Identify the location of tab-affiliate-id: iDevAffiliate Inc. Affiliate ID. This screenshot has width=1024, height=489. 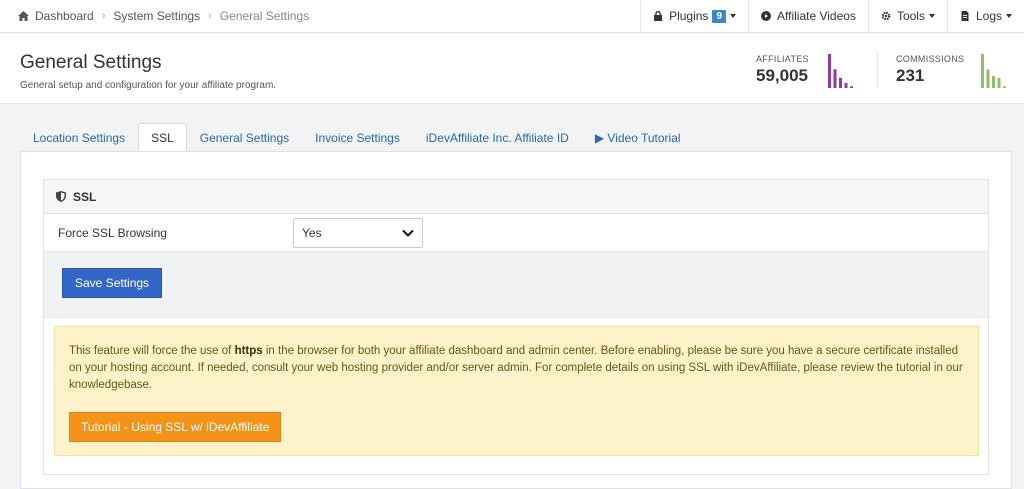
(497, 137).